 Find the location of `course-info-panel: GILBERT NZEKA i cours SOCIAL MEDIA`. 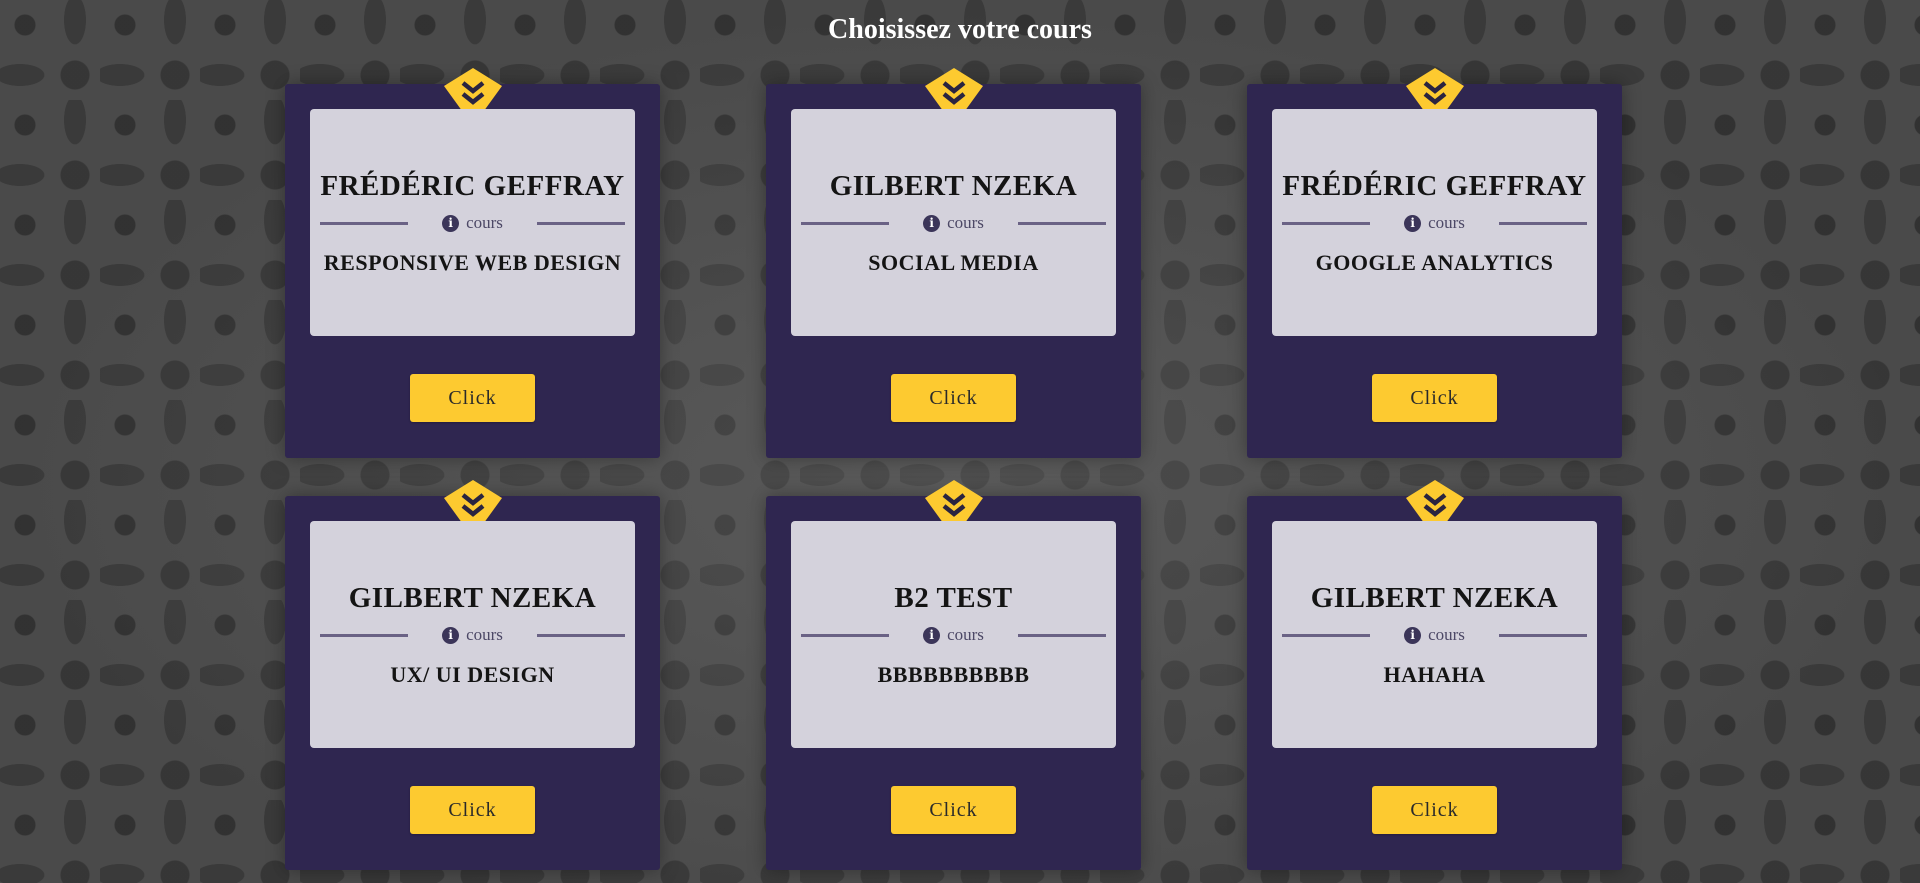

course-info-panel: GILBERT NZEKA i cours SOCIAL MEDIA is located at coordinates (953, 222).